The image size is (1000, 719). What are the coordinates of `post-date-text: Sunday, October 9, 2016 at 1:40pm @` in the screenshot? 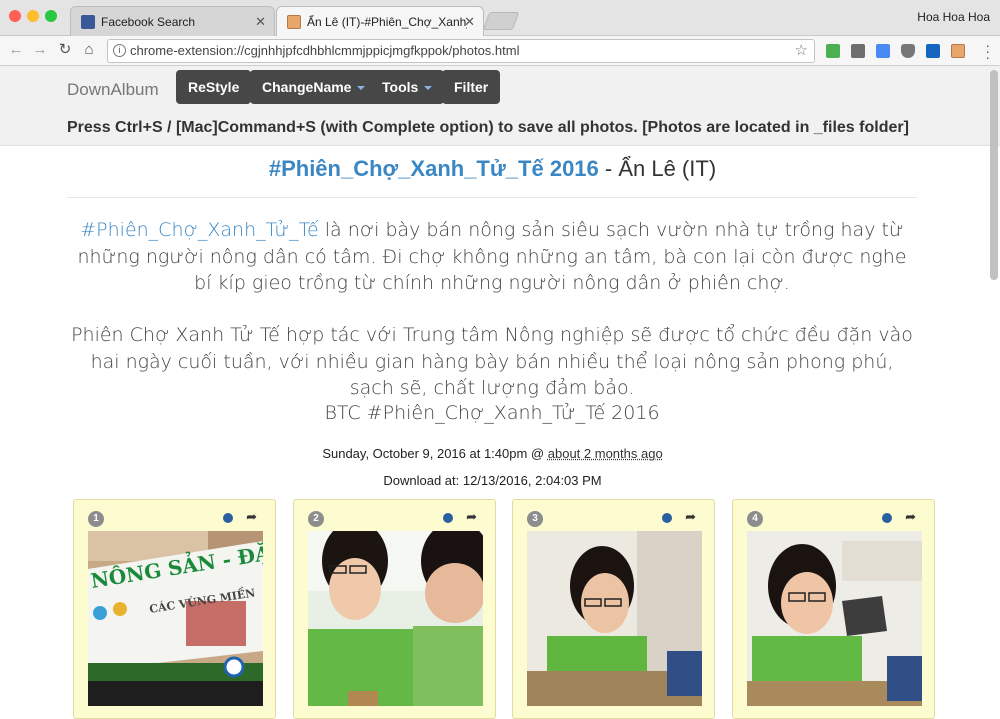 It's located at (435, 453).